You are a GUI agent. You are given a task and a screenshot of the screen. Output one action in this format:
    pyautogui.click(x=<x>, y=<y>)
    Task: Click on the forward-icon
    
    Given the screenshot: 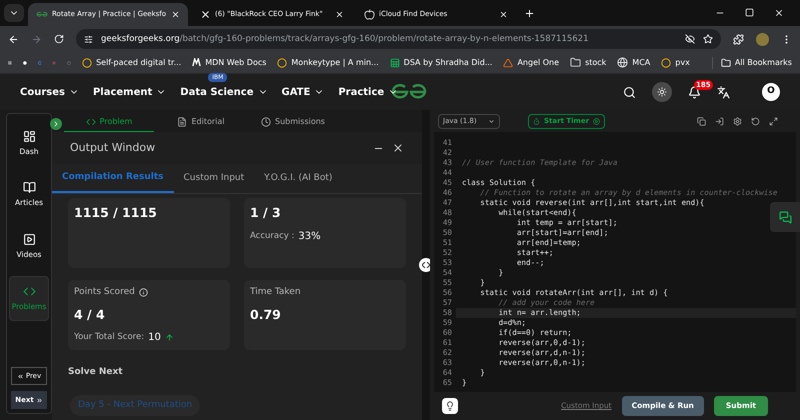 What is the action you would take?
    pyautogui.click(x=36, y=39)
    